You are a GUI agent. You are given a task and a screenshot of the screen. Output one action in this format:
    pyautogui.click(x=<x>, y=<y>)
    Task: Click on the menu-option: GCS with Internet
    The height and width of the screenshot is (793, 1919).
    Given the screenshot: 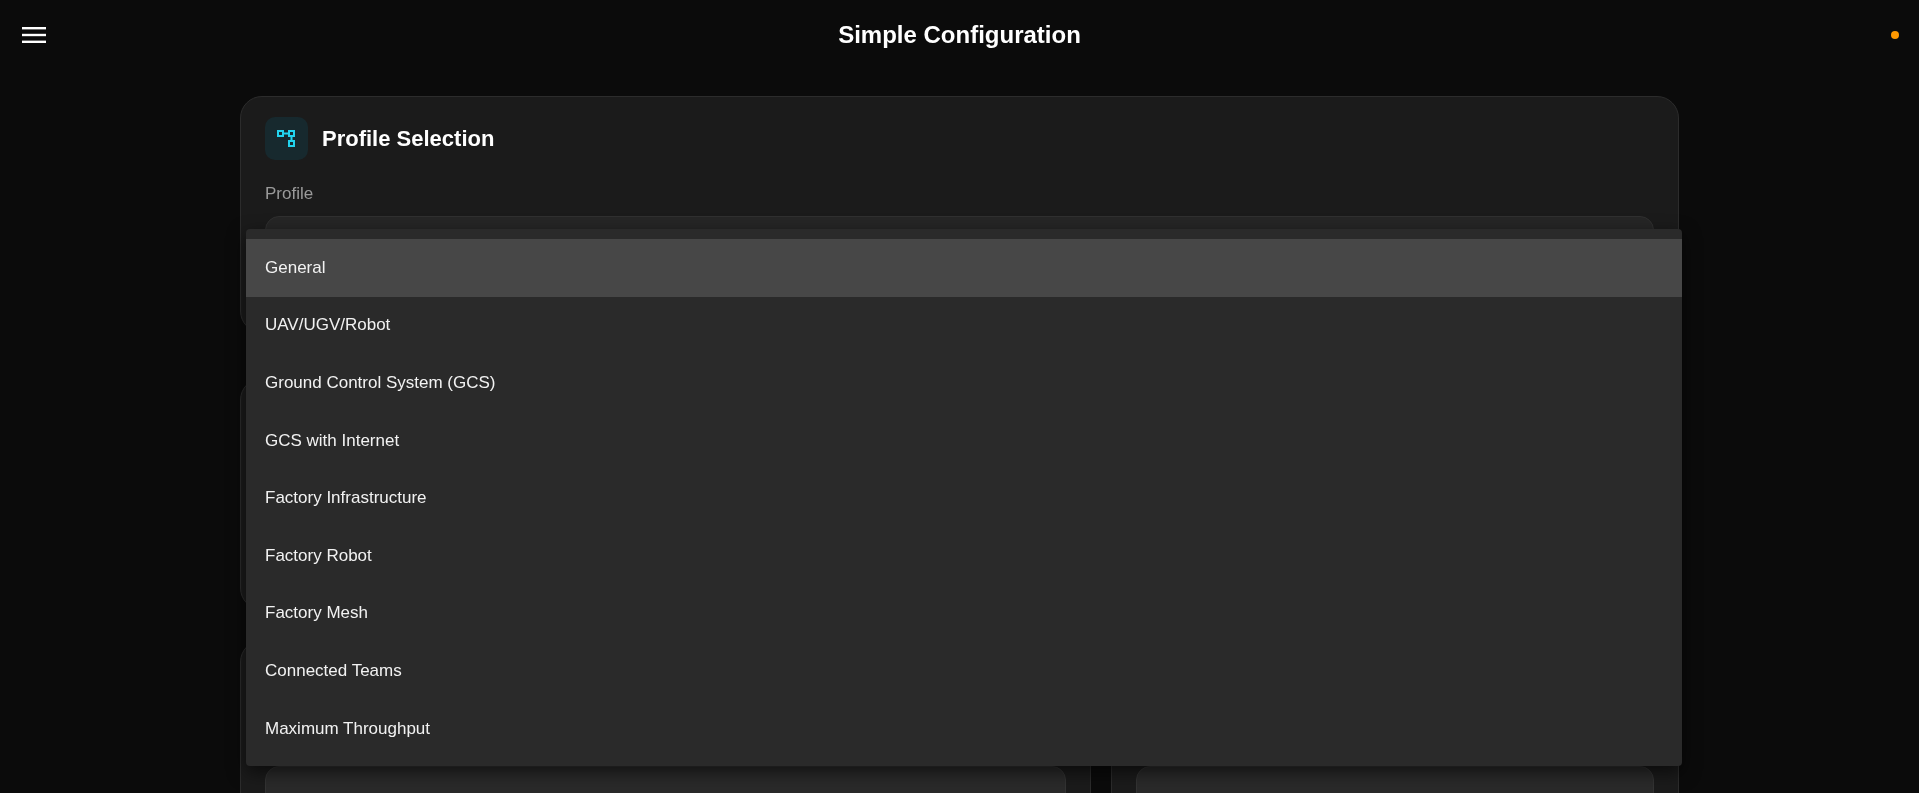 What is the action you would take?
    pyautogui.click(x=964, y=440)
    